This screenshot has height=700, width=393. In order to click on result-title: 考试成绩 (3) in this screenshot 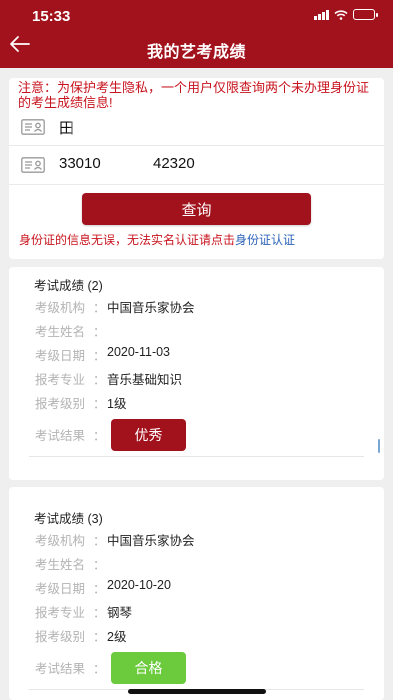, I will do `click(68, 519)`.